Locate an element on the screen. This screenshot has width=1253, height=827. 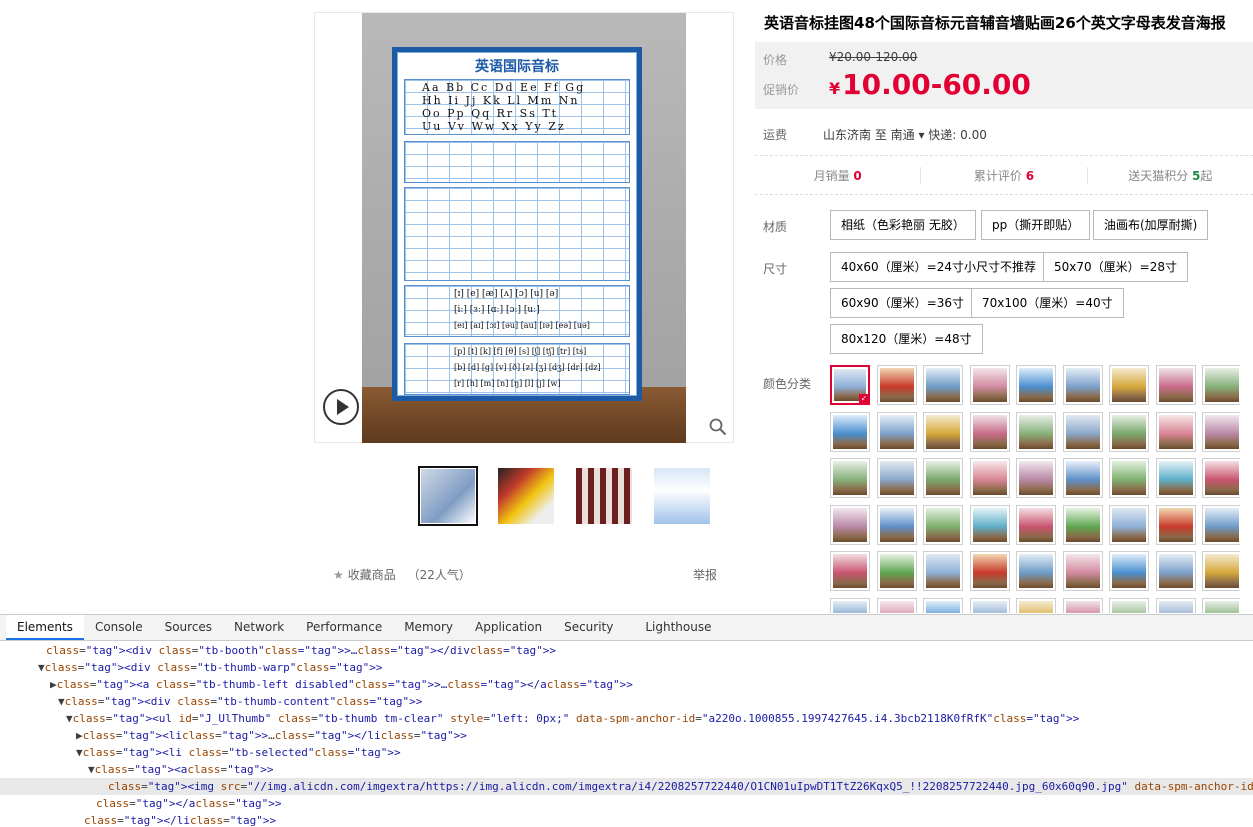
tab-security: Security is located at coordinates (588, 627).